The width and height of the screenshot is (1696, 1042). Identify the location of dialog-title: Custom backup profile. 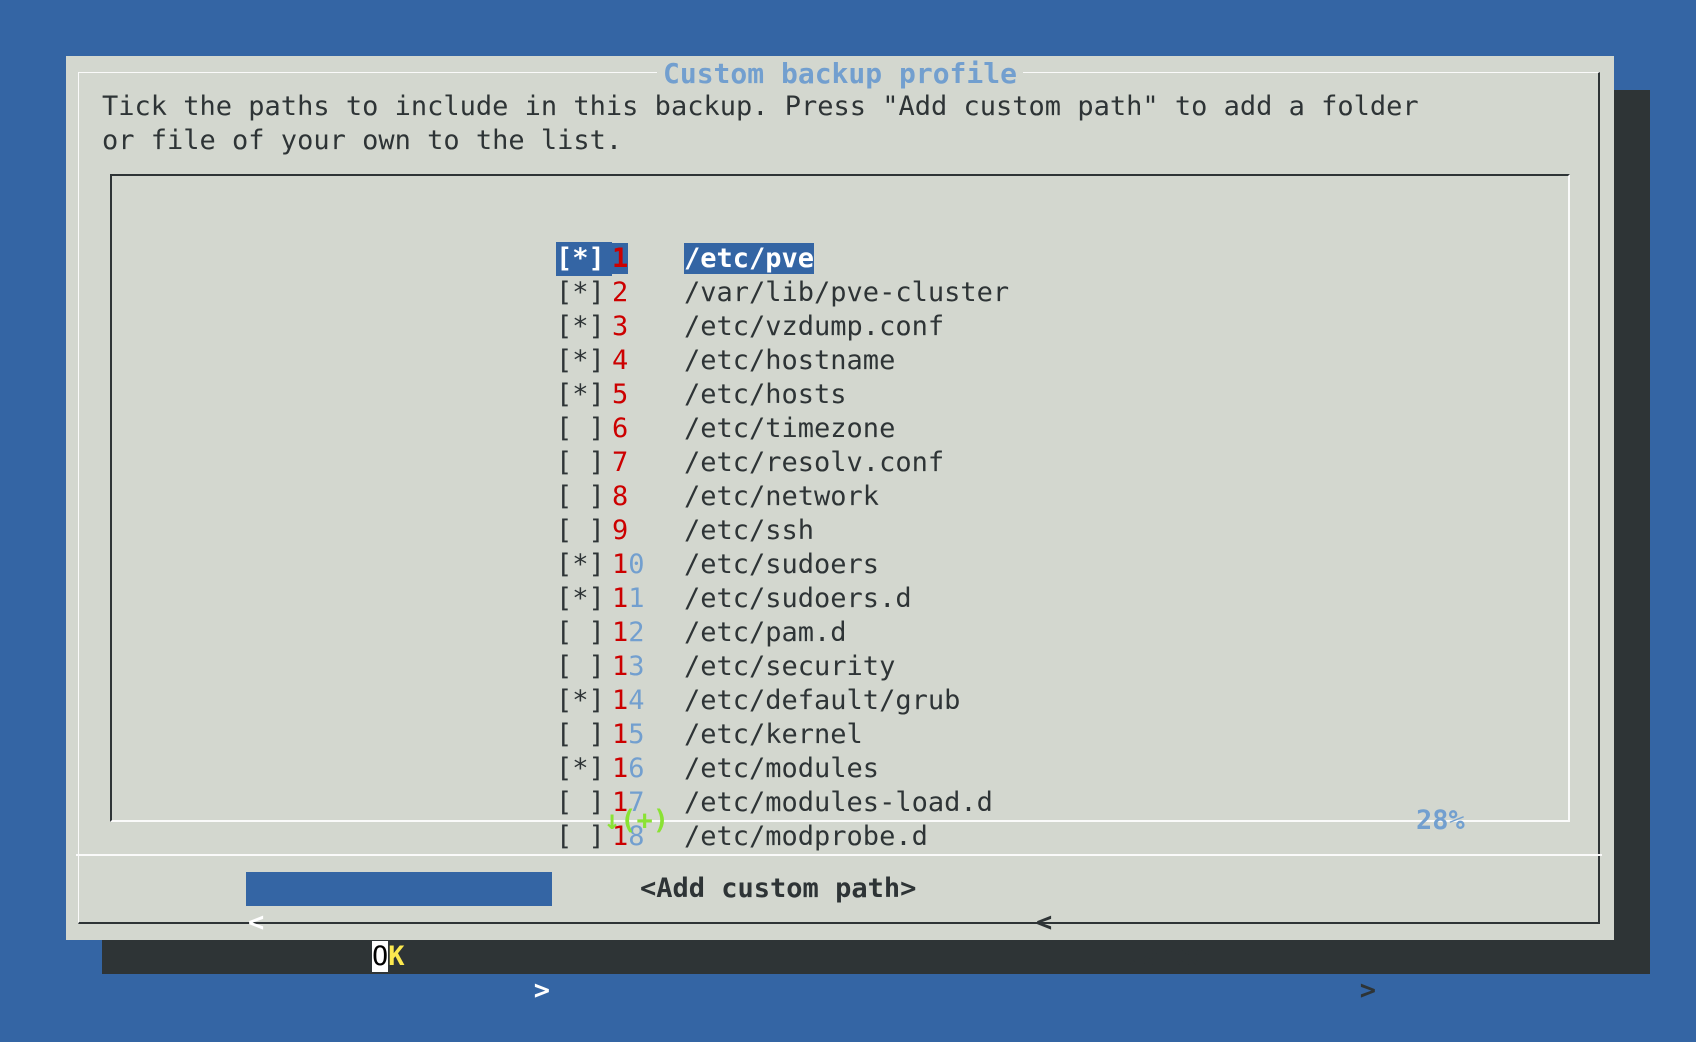
(840, 74).